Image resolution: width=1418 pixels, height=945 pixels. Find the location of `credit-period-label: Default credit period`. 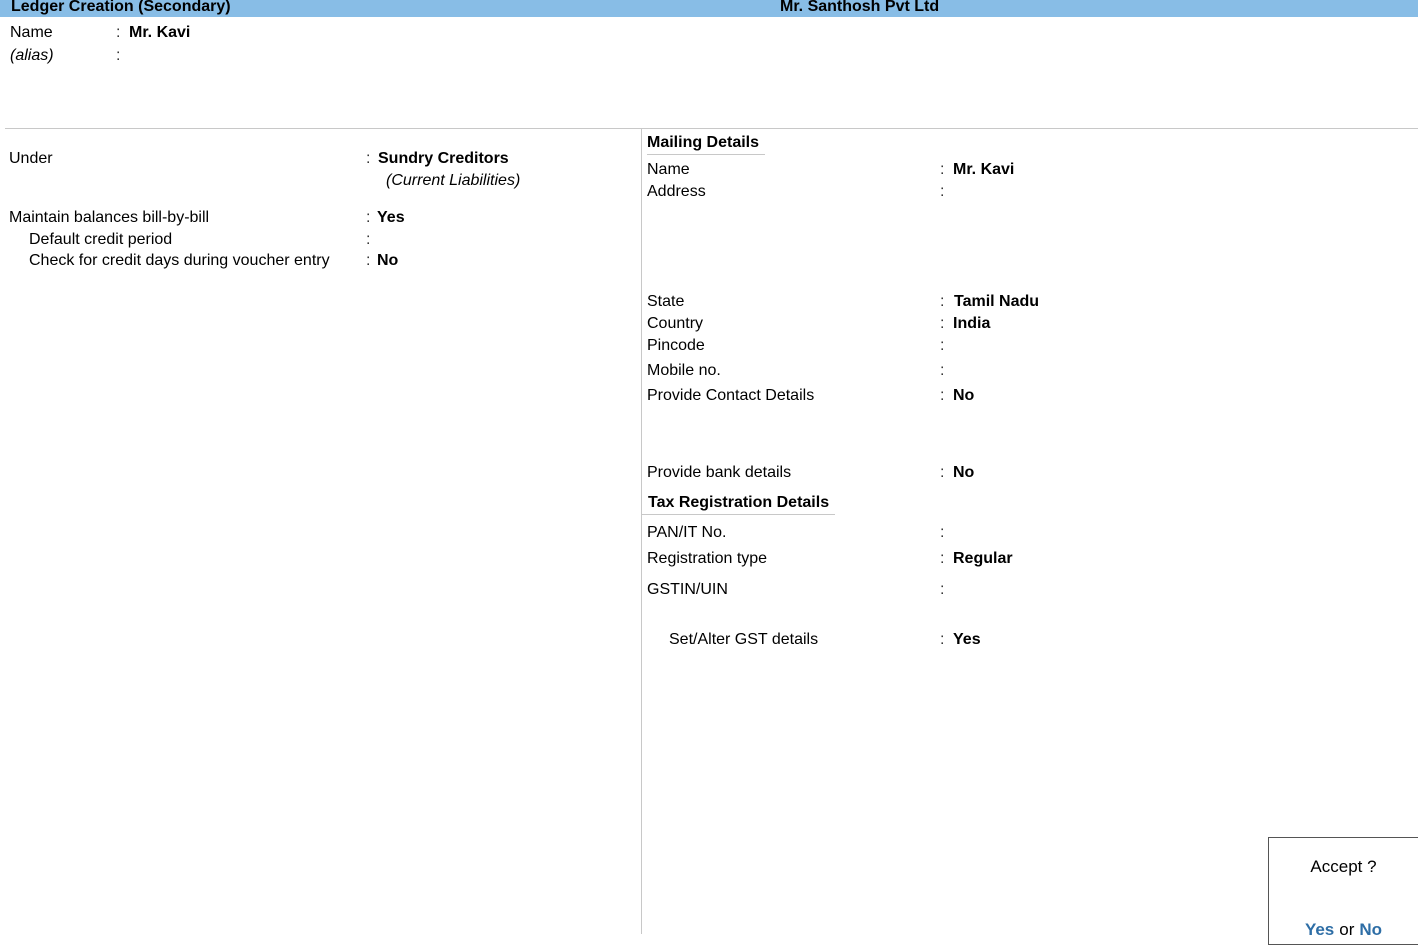

credit-period-label: Default credit period is located at coordinates (101, 239).